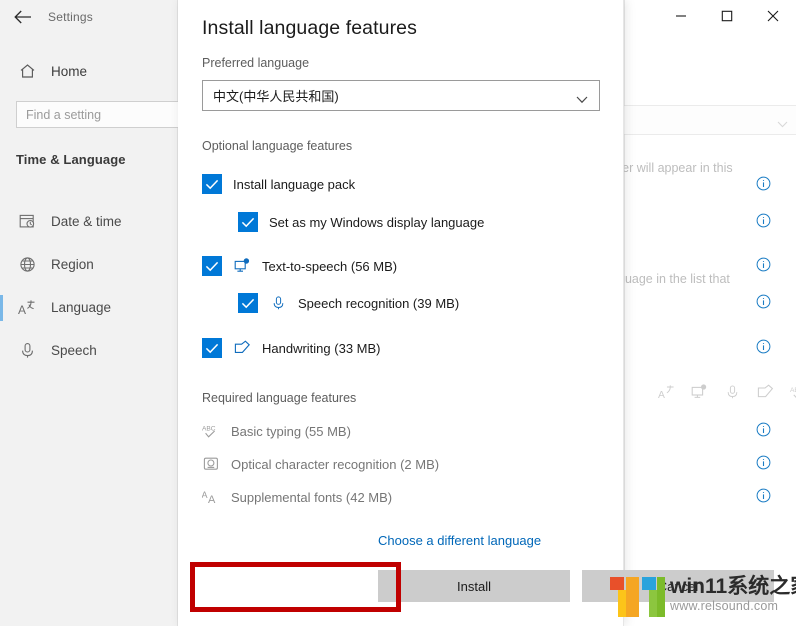 This screenshot has height=626, width=796. What do you see at coordinates (86, 221) in the screenshot?
I see `sidebar-item-label: Date & time` at bounding box center [86, 221].